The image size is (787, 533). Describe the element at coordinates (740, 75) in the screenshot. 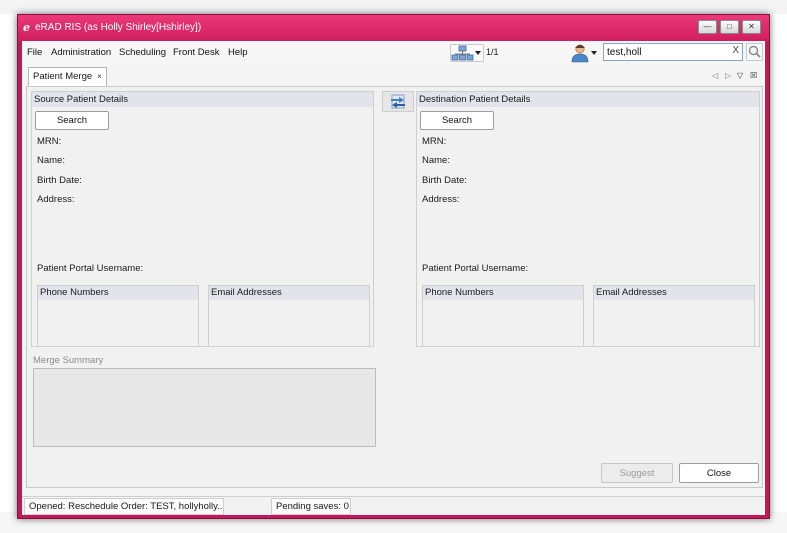

I see `tab-list-icon: ▽` at that location.